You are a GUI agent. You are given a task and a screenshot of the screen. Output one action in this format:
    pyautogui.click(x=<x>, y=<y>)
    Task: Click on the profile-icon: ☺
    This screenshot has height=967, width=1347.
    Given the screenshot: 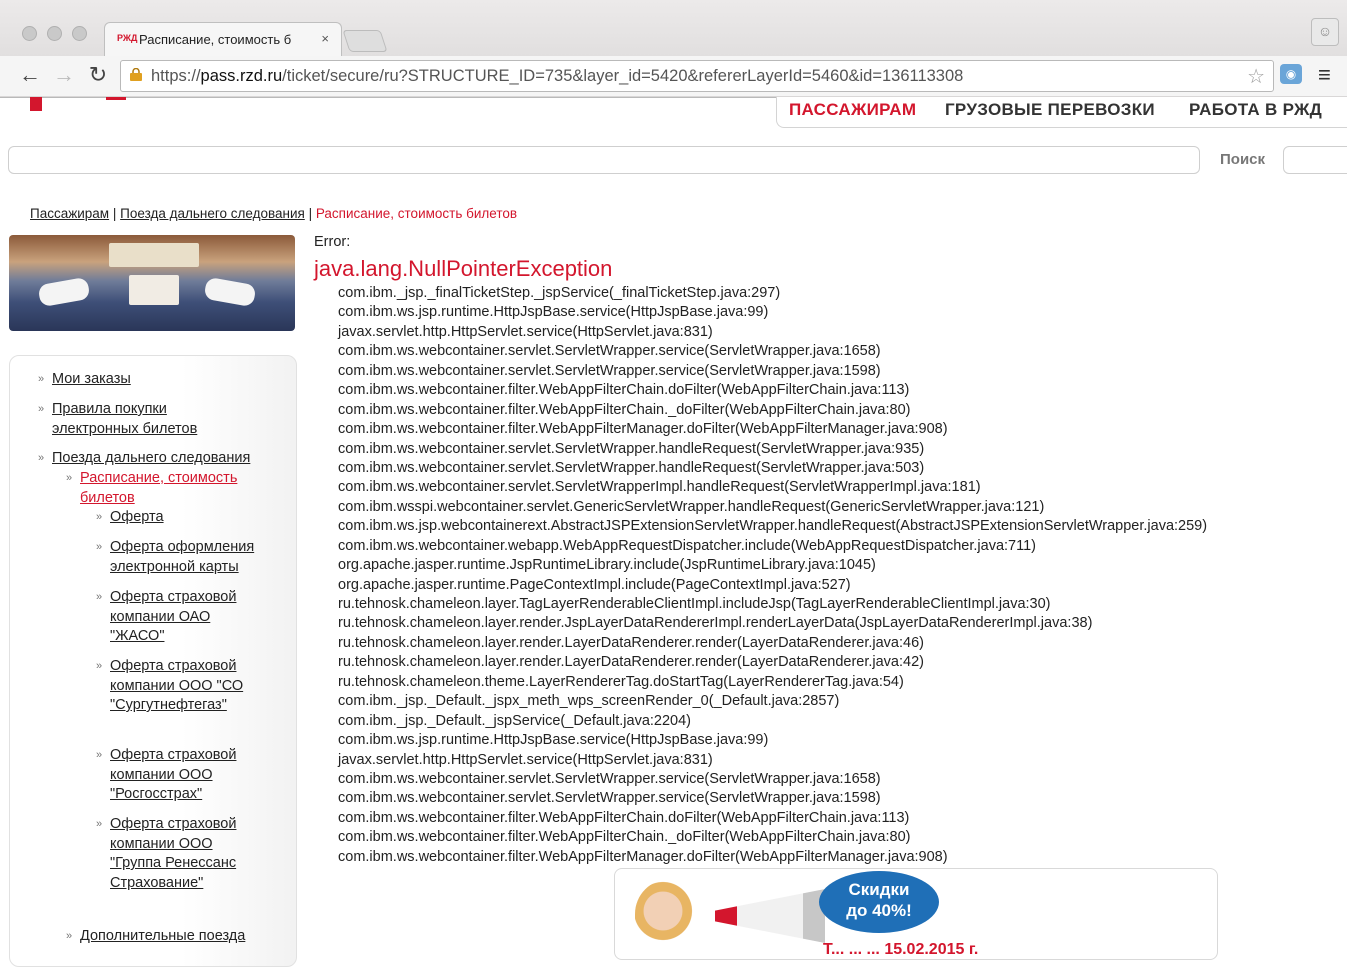 What is the action you would take?
    pyautogui.click(x=1325, y=32)
    